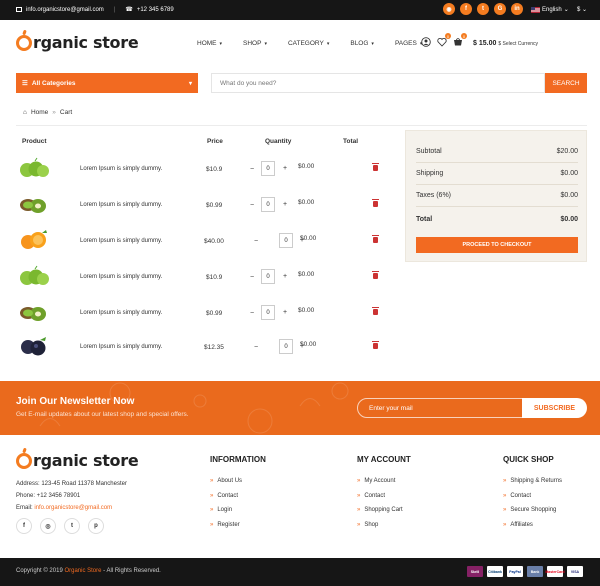  I want to click on chevron-down-icon: ⌄, so click(585, 10).